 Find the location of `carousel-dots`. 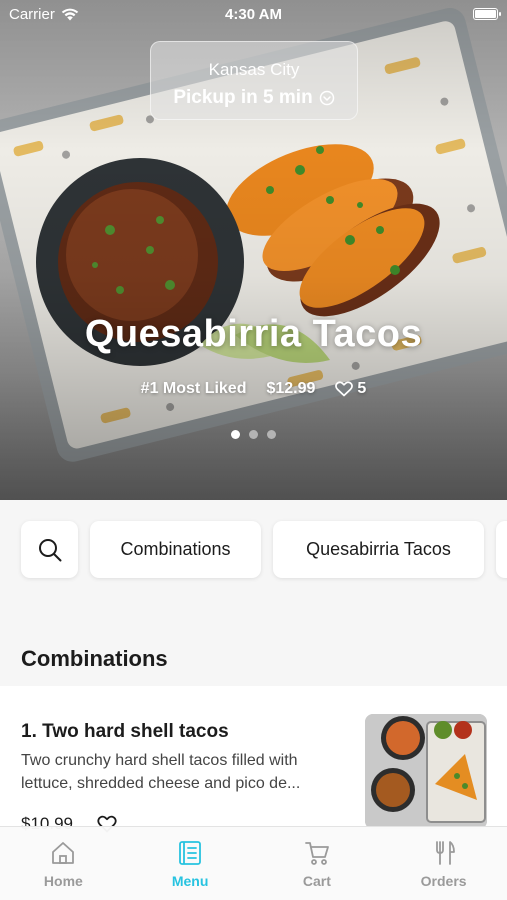

carousel-dots is located at coordinates (253, 434).